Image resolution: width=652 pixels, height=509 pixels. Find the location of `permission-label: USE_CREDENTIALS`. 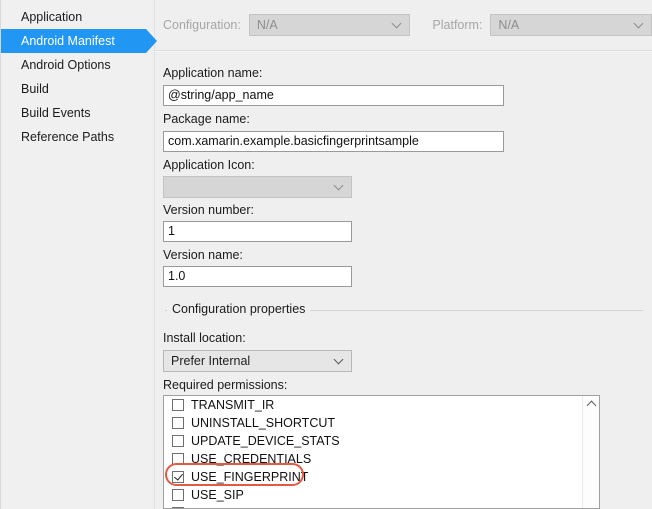

permission-label: USE_CREDENTIALS is located at coordinates (251, 459).